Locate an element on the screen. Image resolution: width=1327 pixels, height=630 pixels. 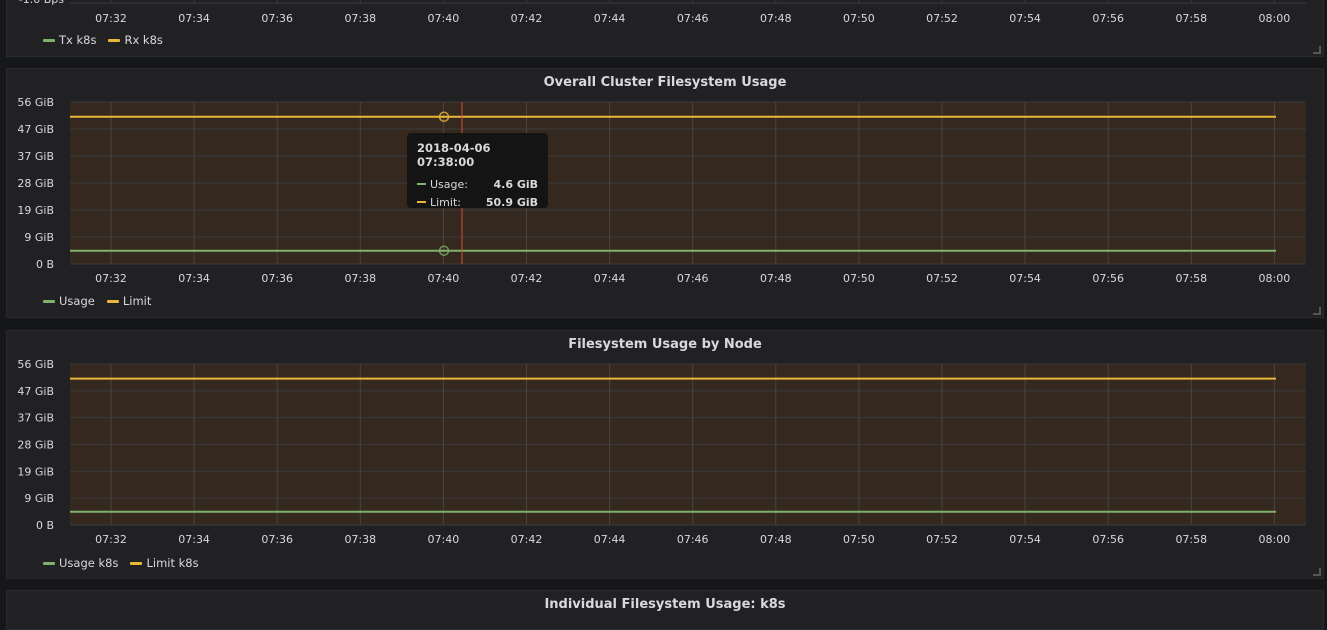
individual-fs-panel: Individual Filesystem Usage: k8s is located at coordinates (665, 610).